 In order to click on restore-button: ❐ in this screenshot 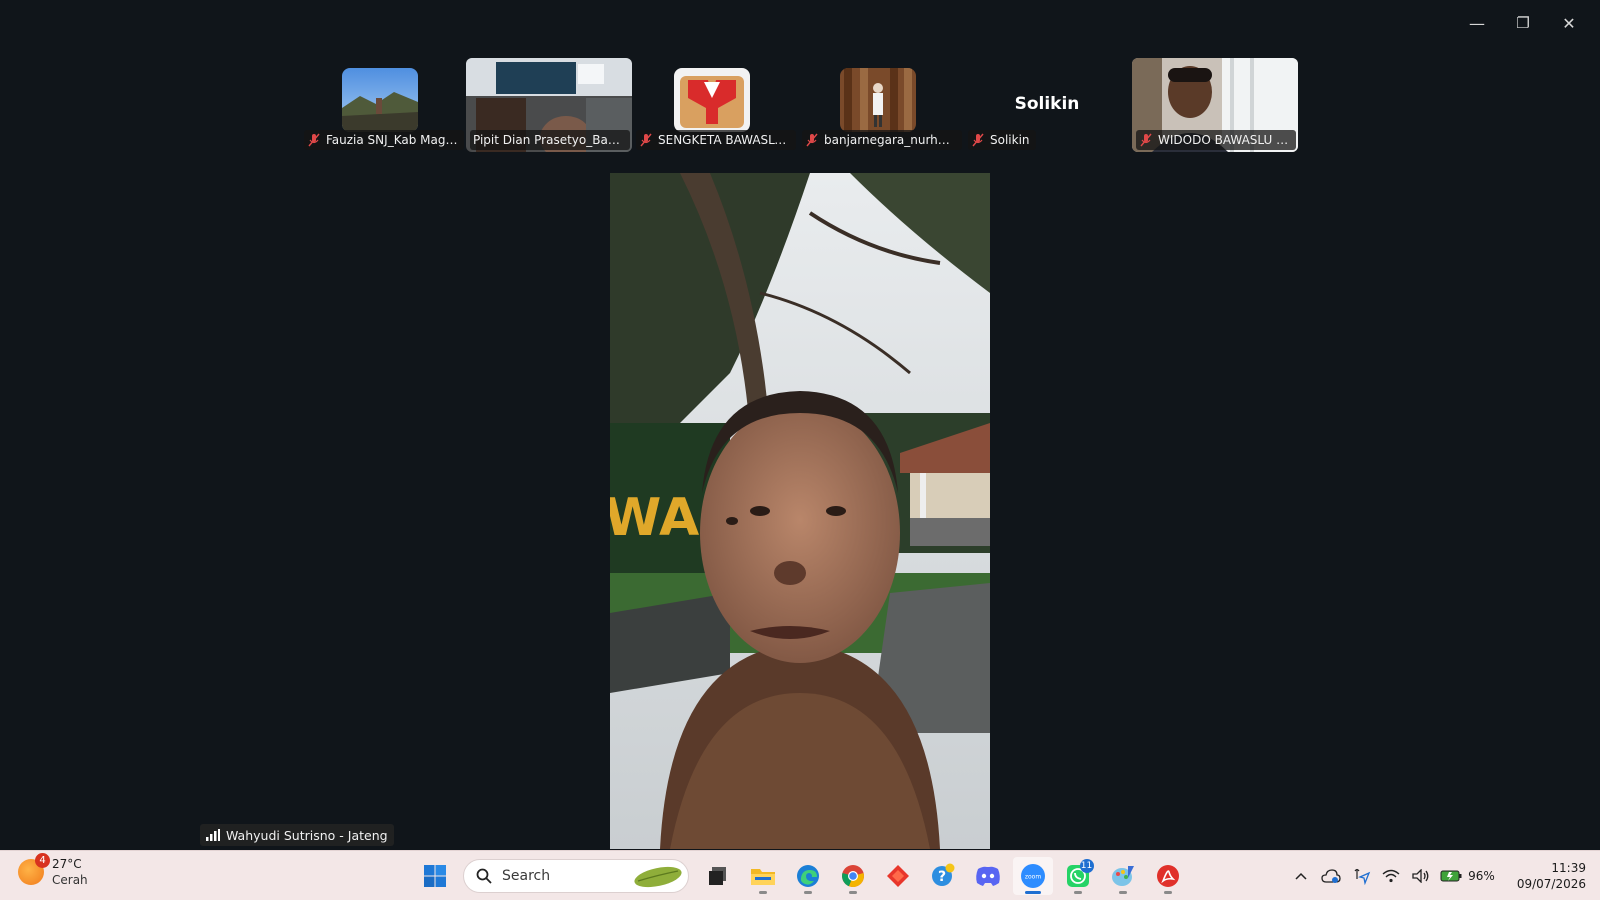, I will do `click(1523, 23)`.